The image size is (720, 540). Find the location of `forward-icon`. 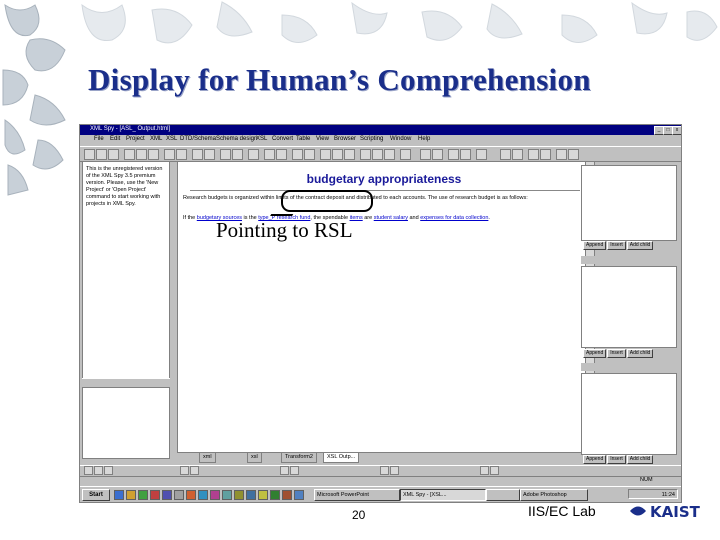

forward-icon is located at coordinates (349, 154).